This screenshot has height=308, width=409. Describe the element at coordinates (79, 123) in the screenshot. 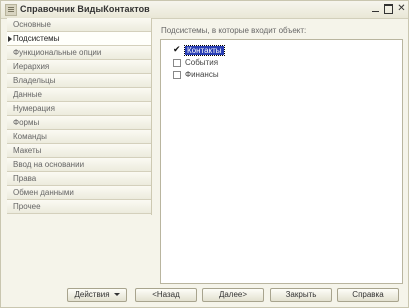

I see `sidebar-item-forms: Формы` at that location.